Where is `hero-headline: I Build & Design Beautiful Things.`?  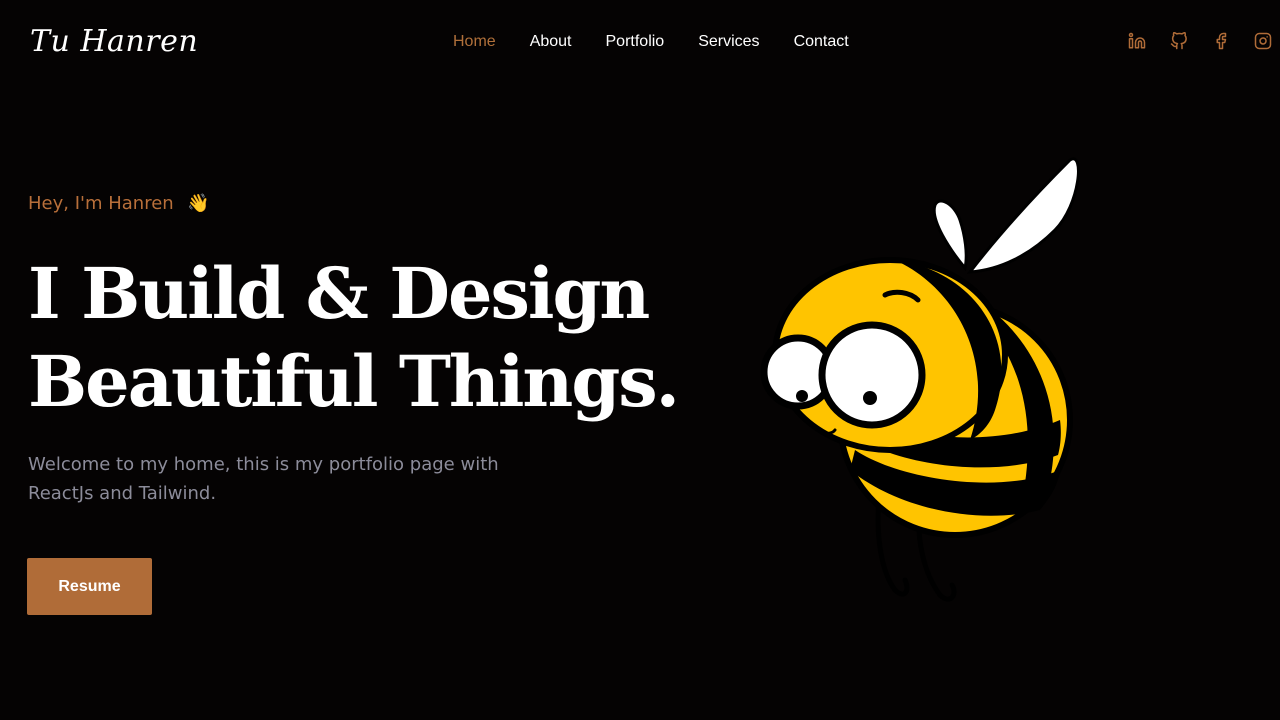 hero-headline: I Build & Design Beautiful Things. is located at coordinates (354, 338).